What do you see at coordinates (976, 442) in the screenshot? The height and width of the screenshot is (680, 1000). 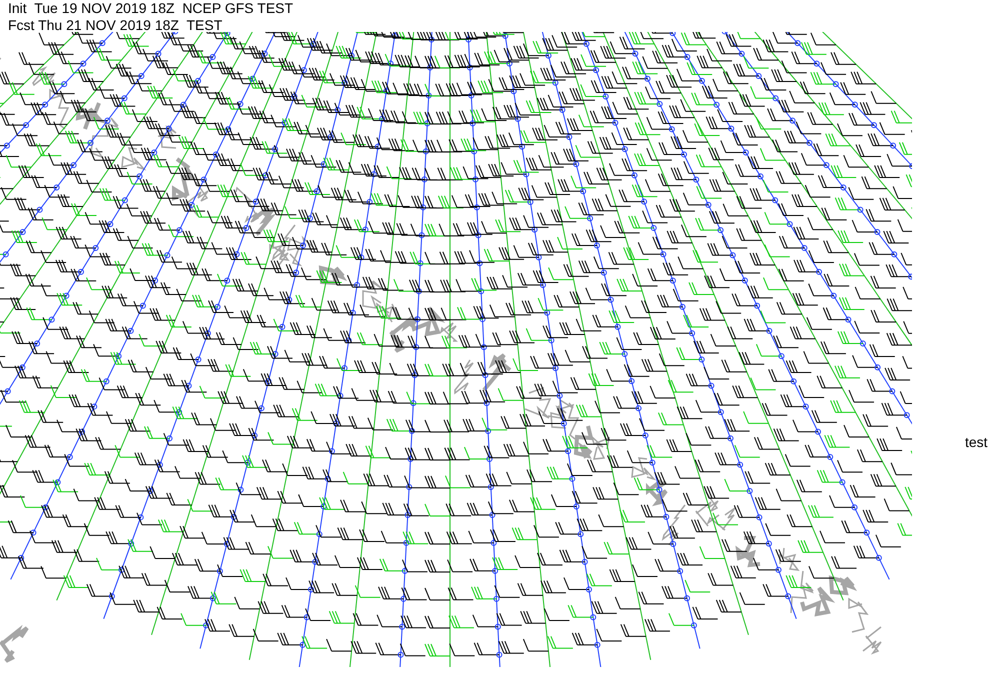 I see `side-label: test` at bounding box center [976, 442].